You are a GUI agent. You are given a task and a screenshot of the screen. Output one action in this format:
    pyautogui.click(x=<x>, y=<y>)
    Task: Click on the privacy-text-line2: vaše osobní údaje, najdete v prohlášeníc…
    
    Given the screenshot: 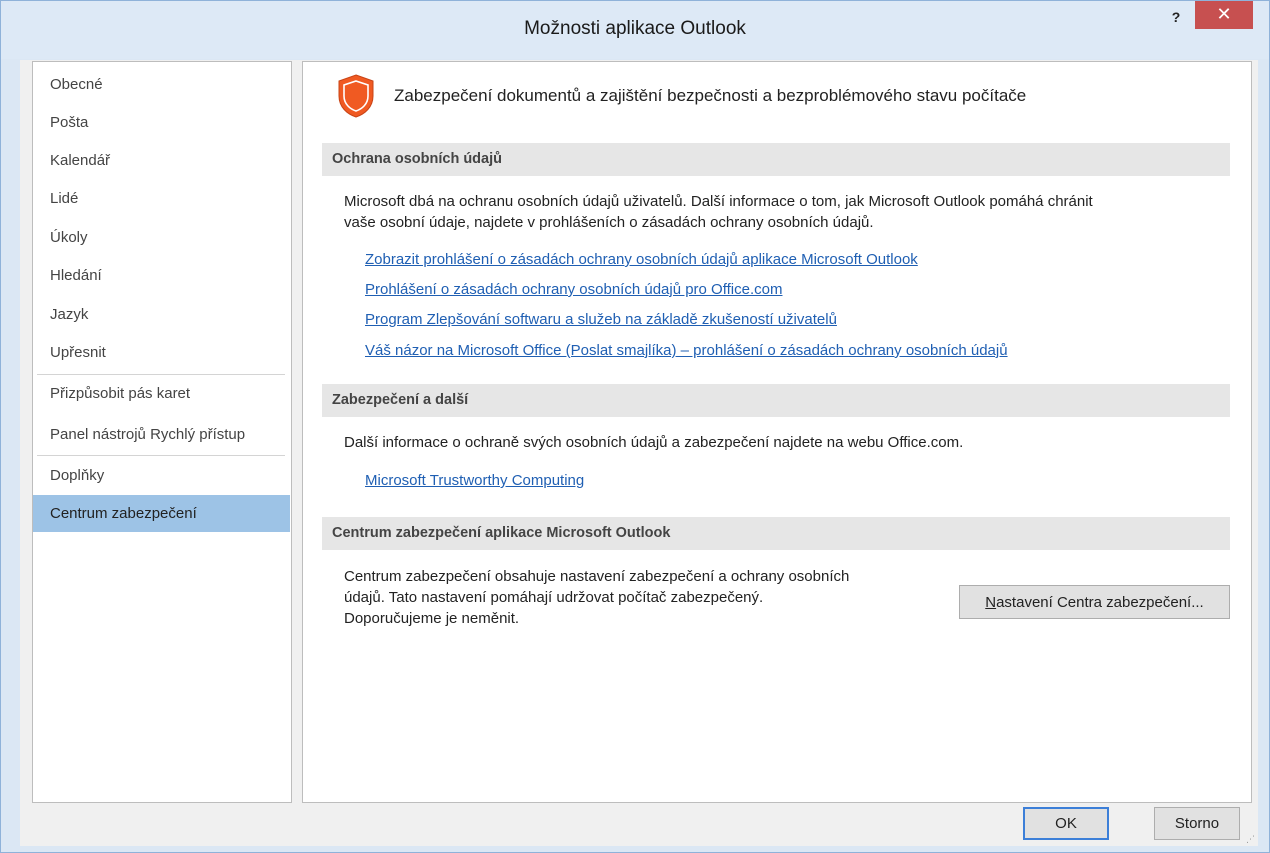 What is the action you would take?
    pyautogui.click(x=609, y=222)
    